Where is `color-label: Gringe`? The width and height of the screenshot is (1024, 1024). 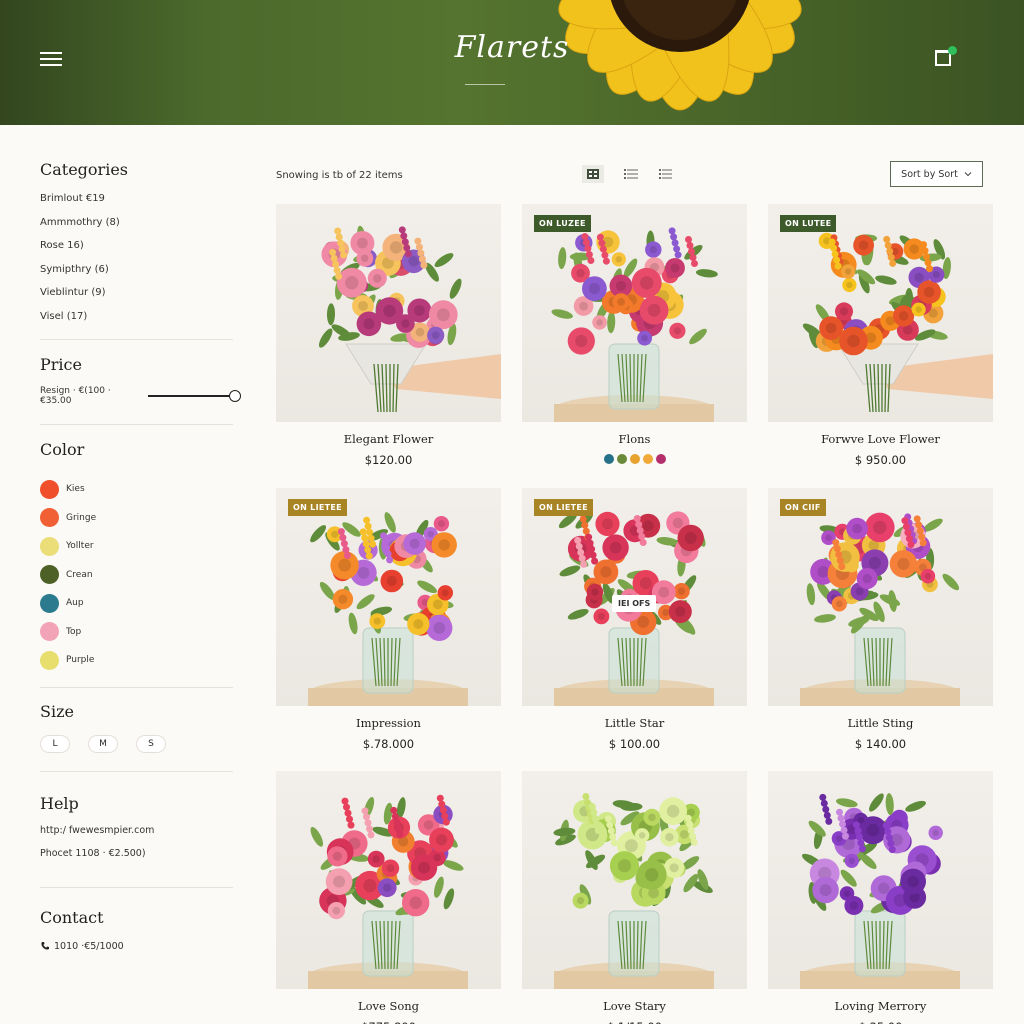
color-label: Gringe is located at coordinates (81, 517).